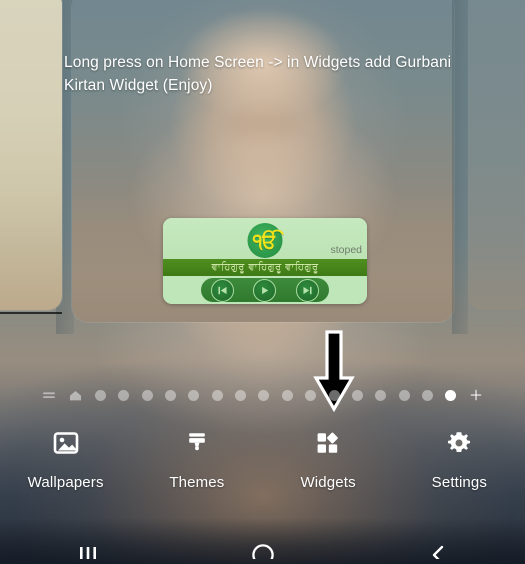 This screenshot has width=525, height=564. What do you see at coordinates (476, 395) in the screenshot?
I see `add-page-icon` at bounding box center [476, 395].